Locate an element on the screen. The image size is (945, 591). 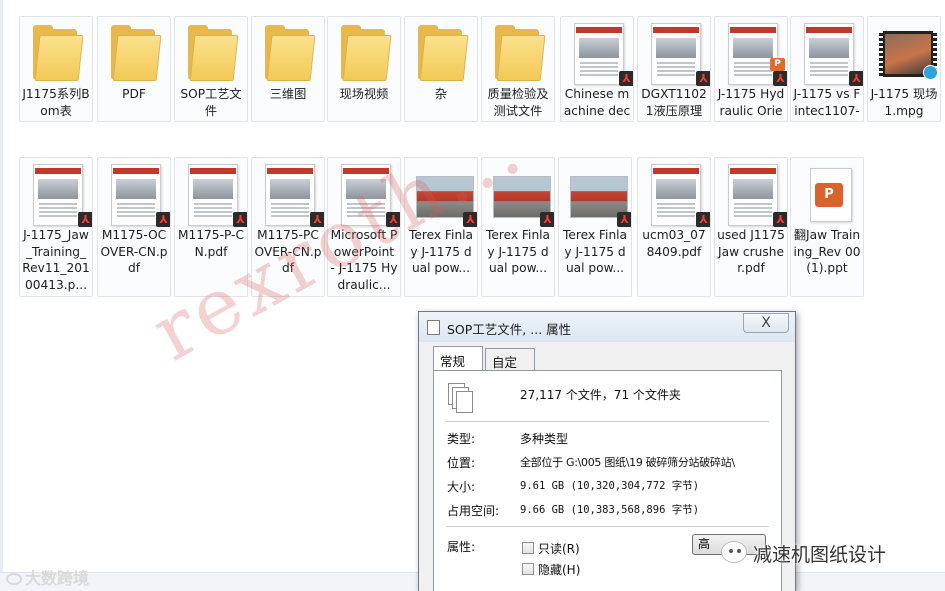
logo-icon is located at coordinates (14, 579).